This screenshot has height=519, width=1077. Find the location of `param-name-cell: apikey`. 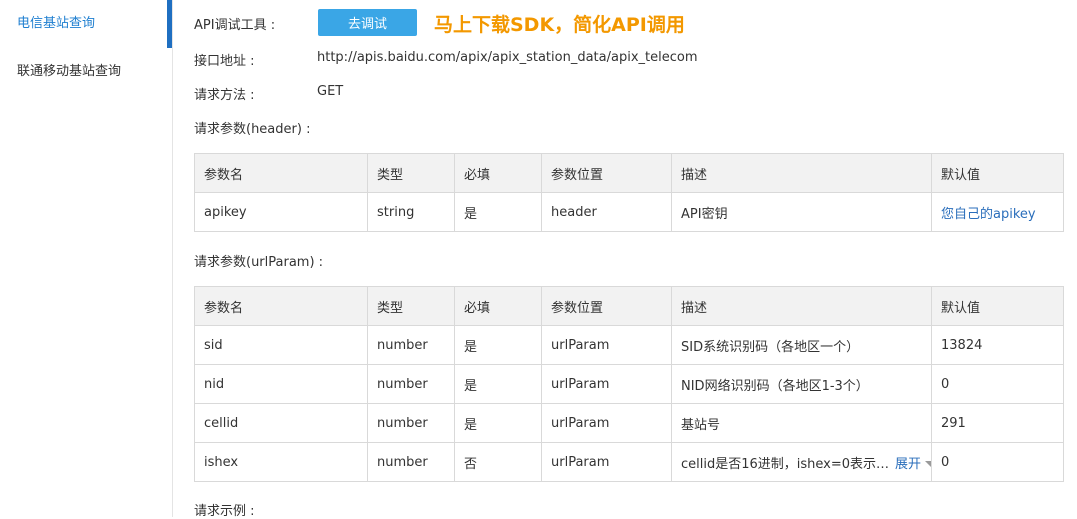

param-name-cell: apikey is located at coordinates (281, 212).